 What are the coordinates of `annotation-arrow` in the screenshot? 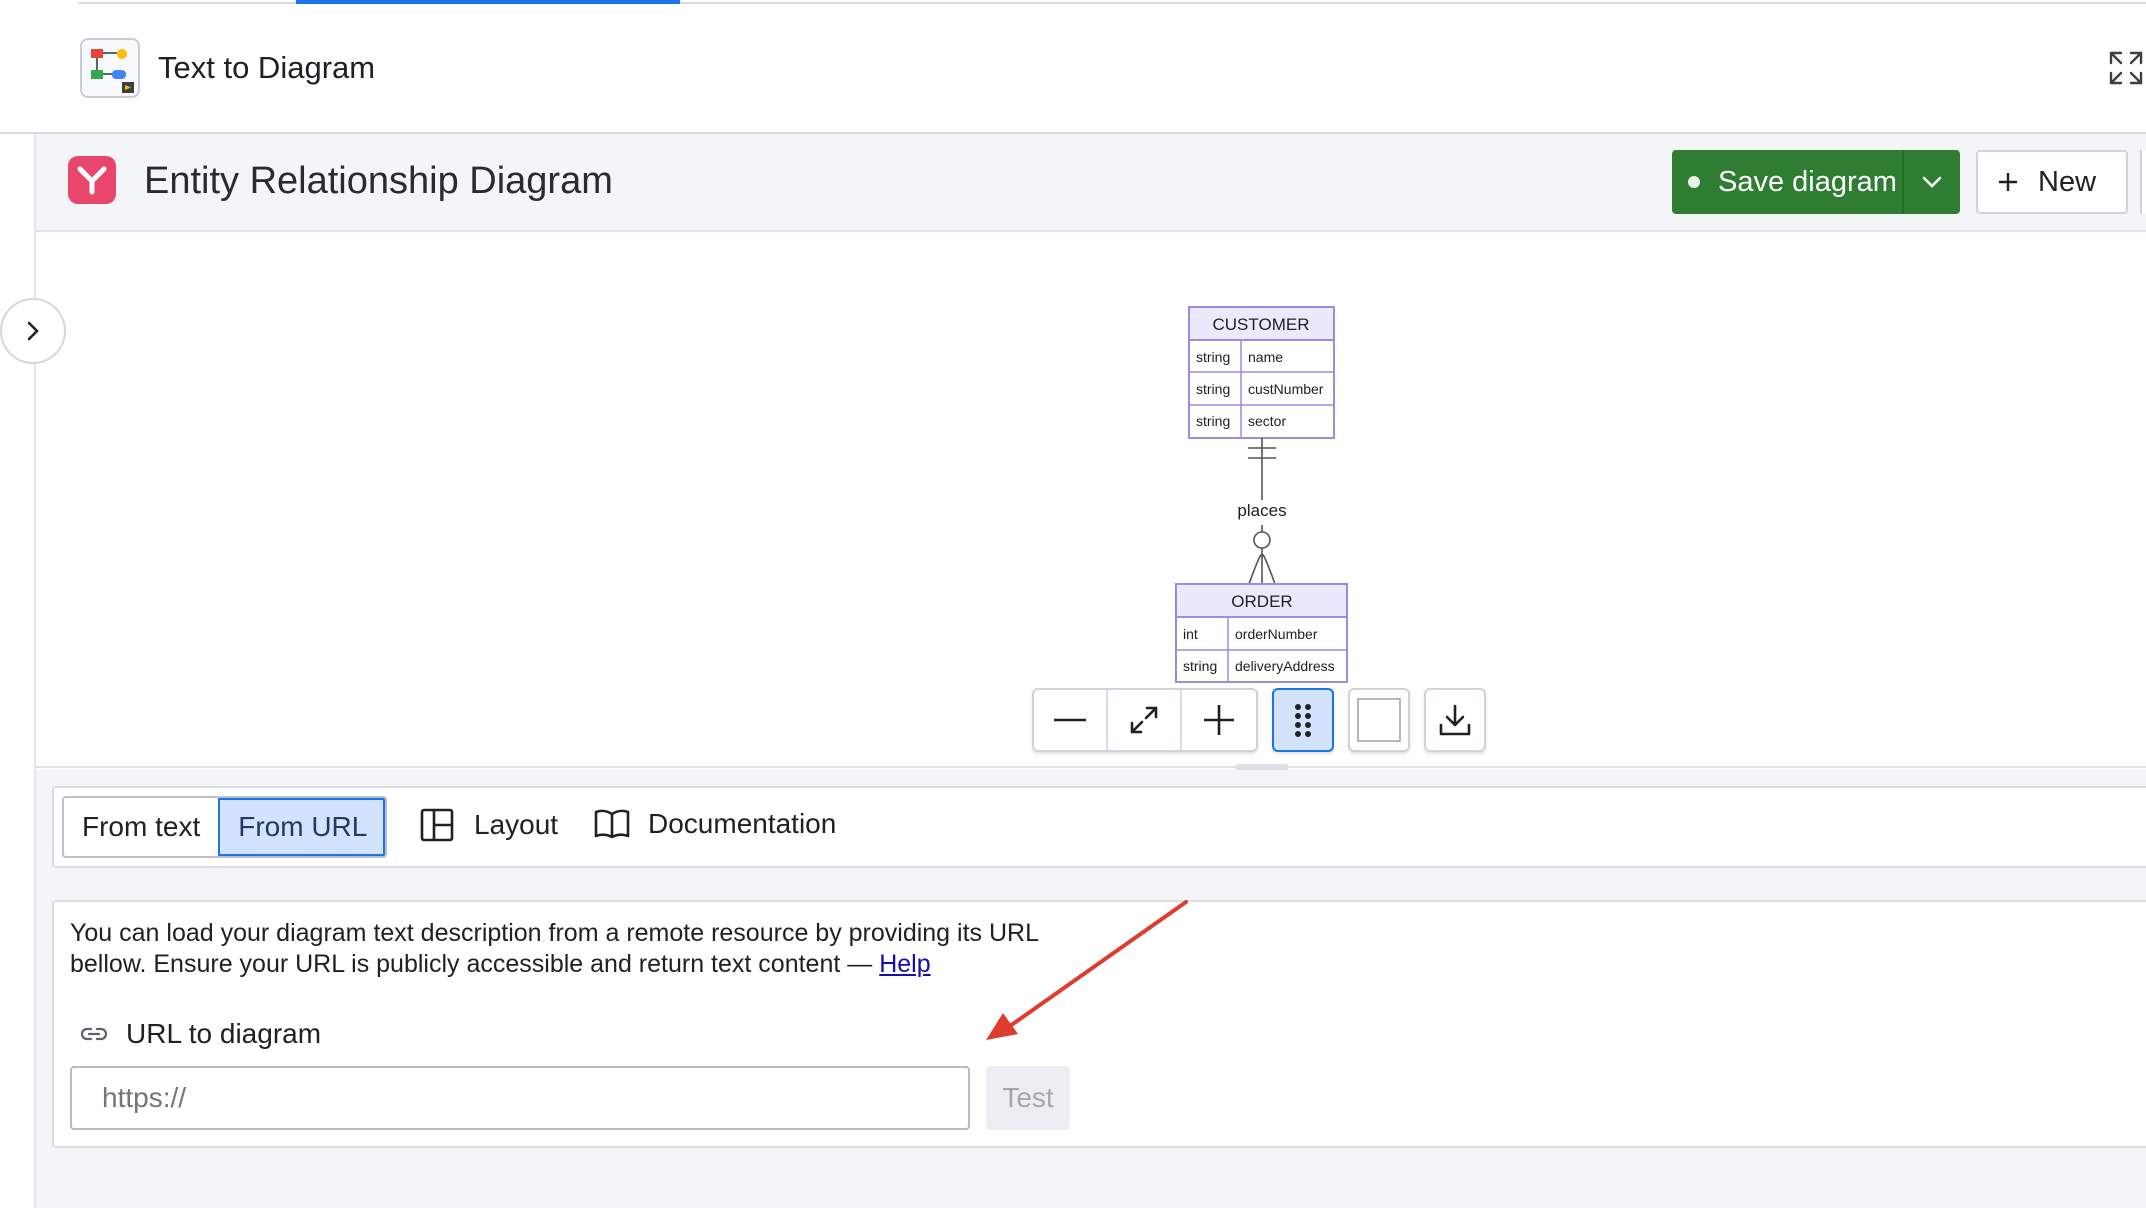 It's located at (1087, 970).